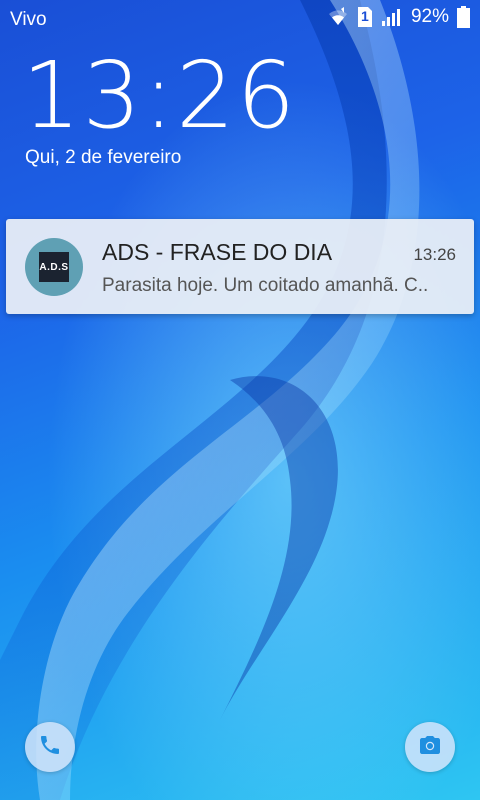  Describe the element at coordinates (392, 17) in the screenshot. I see `signal-icon` at that location.